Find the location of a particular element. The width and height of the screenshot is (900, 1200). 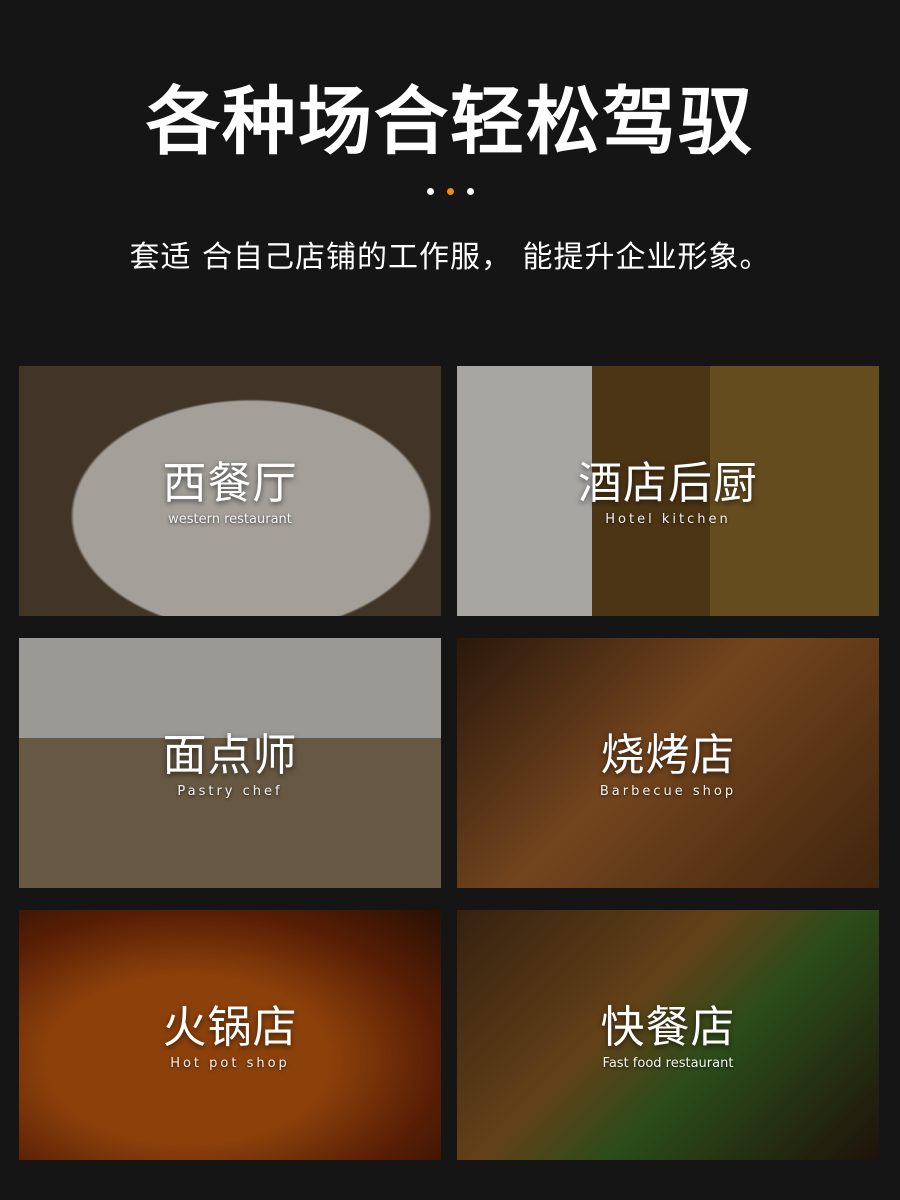

card-title: 火锅店 is located at coordinates (230, 1027).